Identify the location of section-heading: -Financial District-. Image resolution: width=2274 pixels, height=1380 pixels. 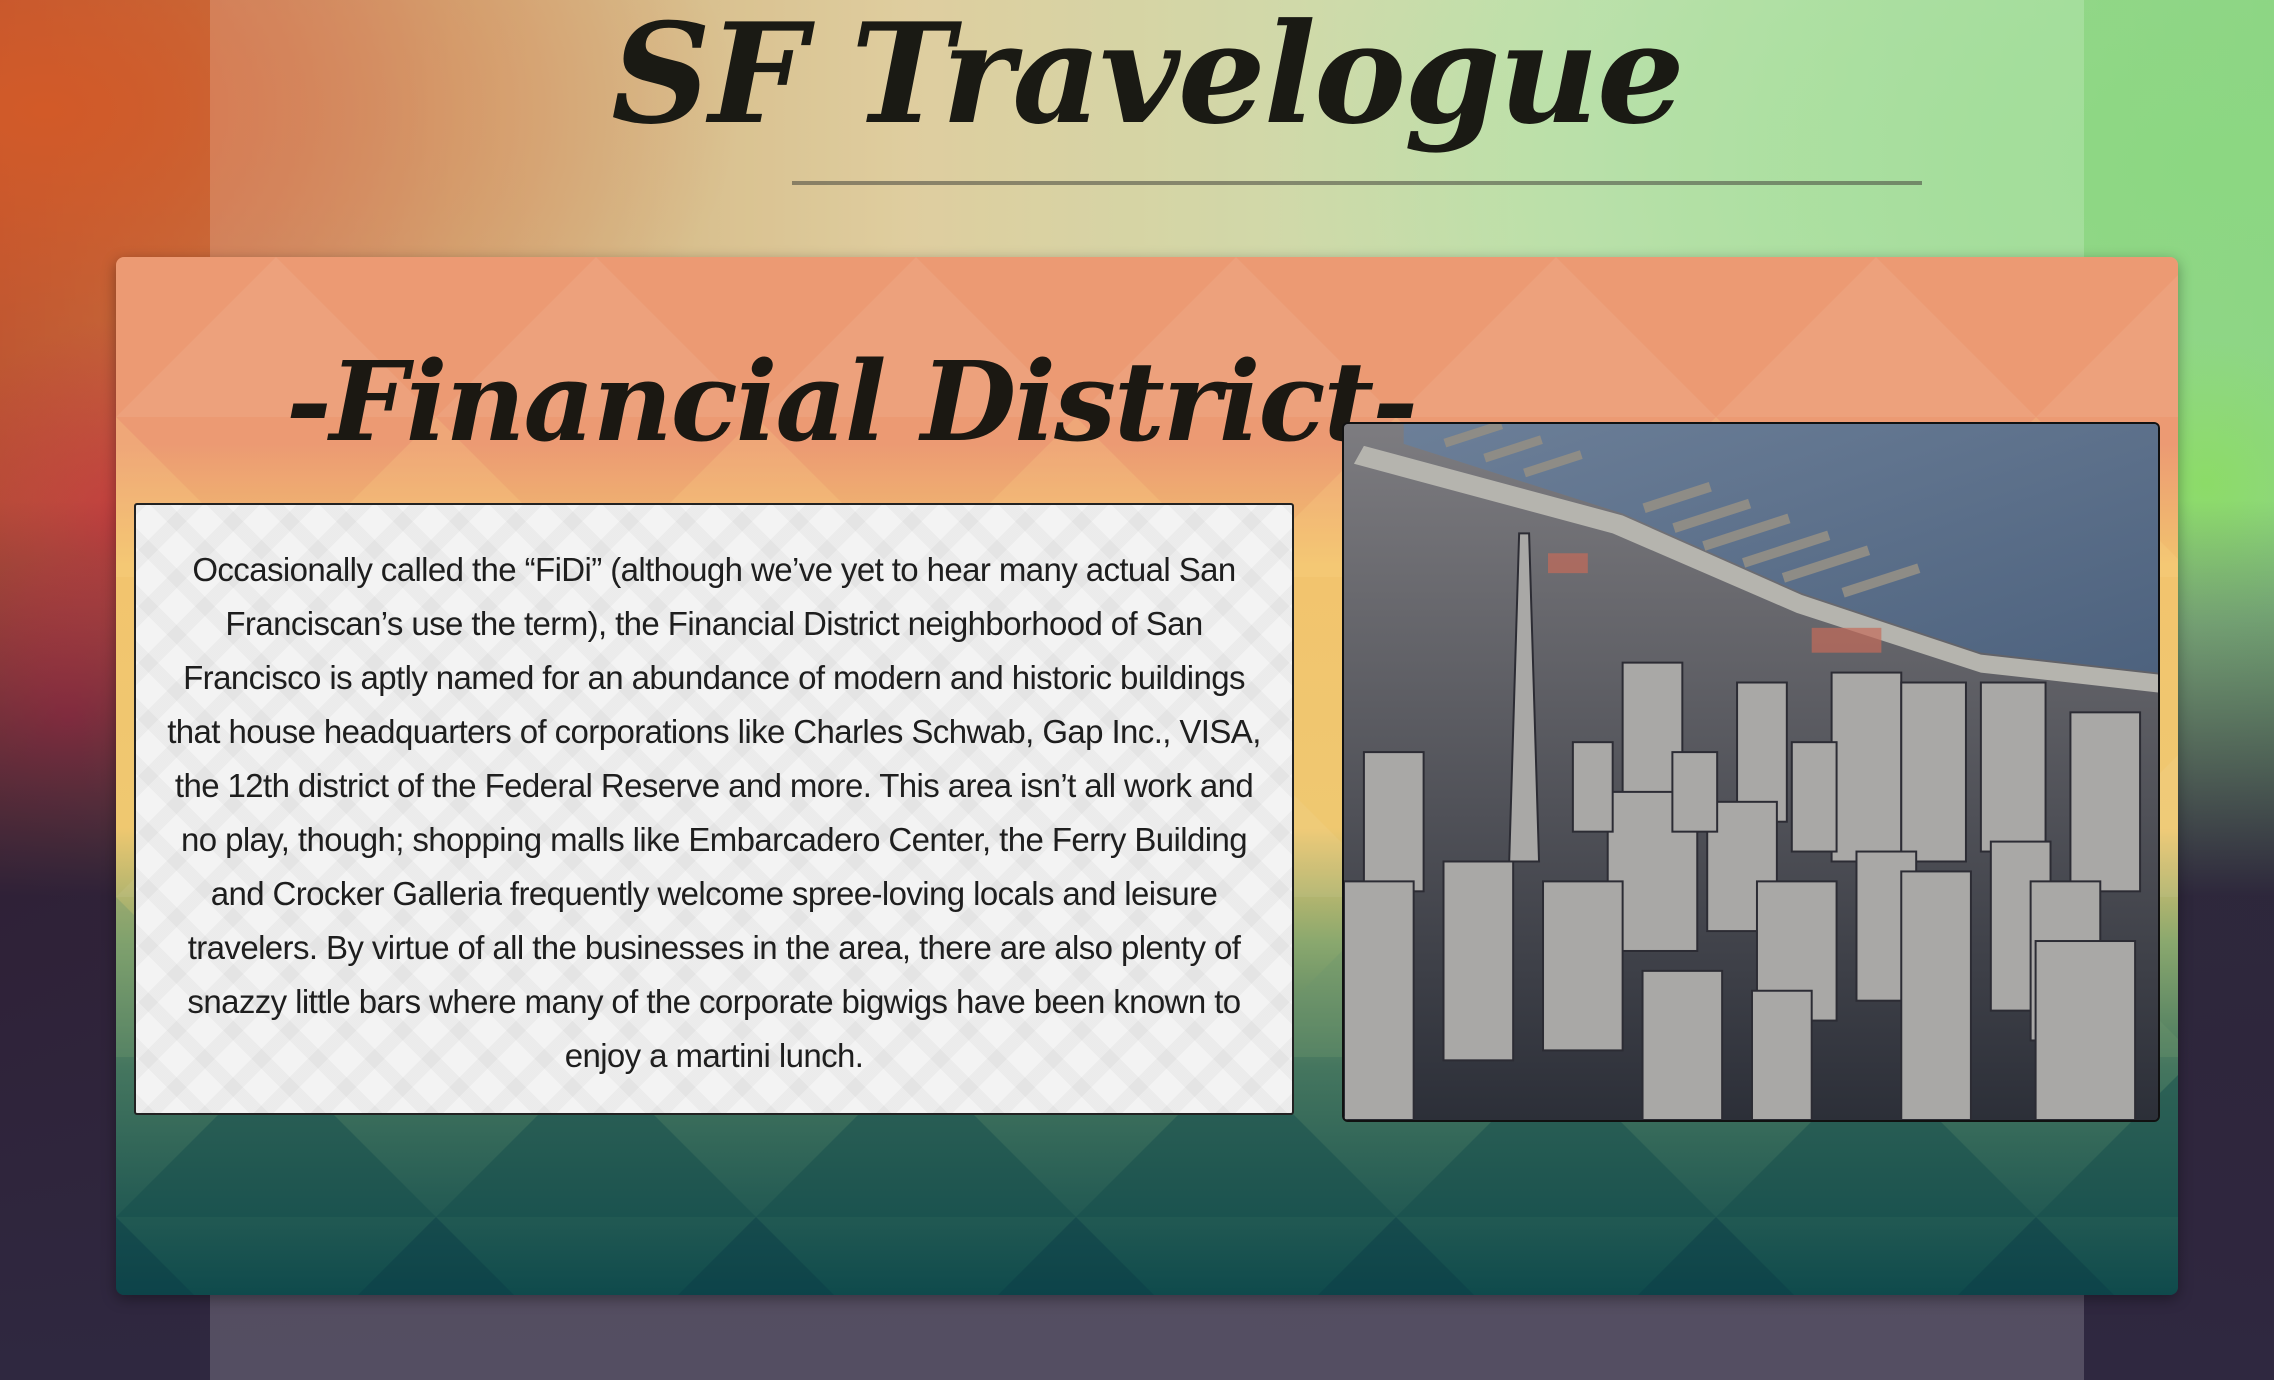
(852, 401).